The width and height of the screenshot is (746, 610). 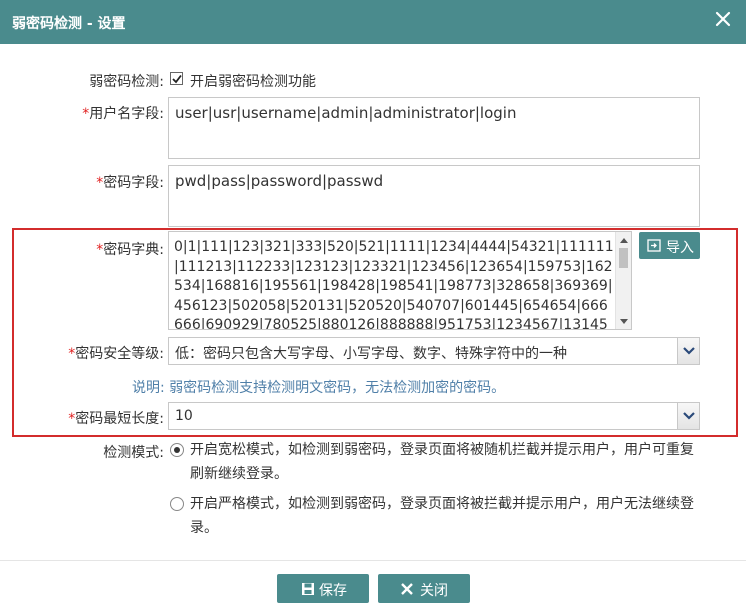 I want to click on close-icon, so click(x=723, y=19).